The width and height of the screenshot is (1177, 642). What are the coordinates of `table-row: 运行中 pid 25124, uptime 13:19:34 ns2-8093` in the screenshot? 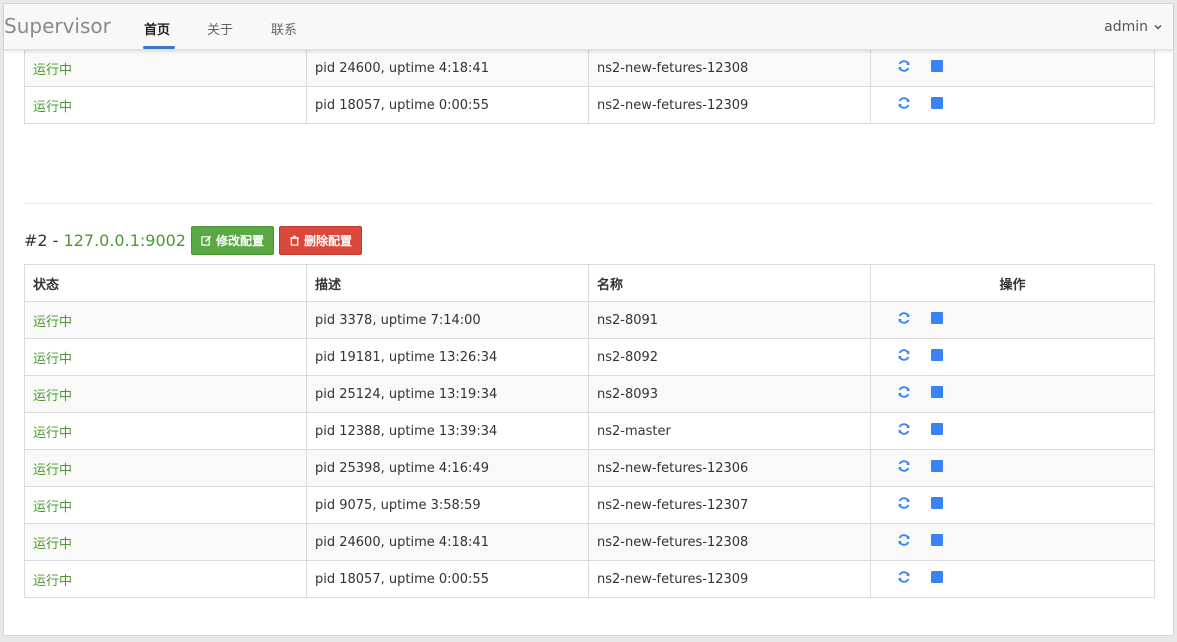 It's located at (589, 394).